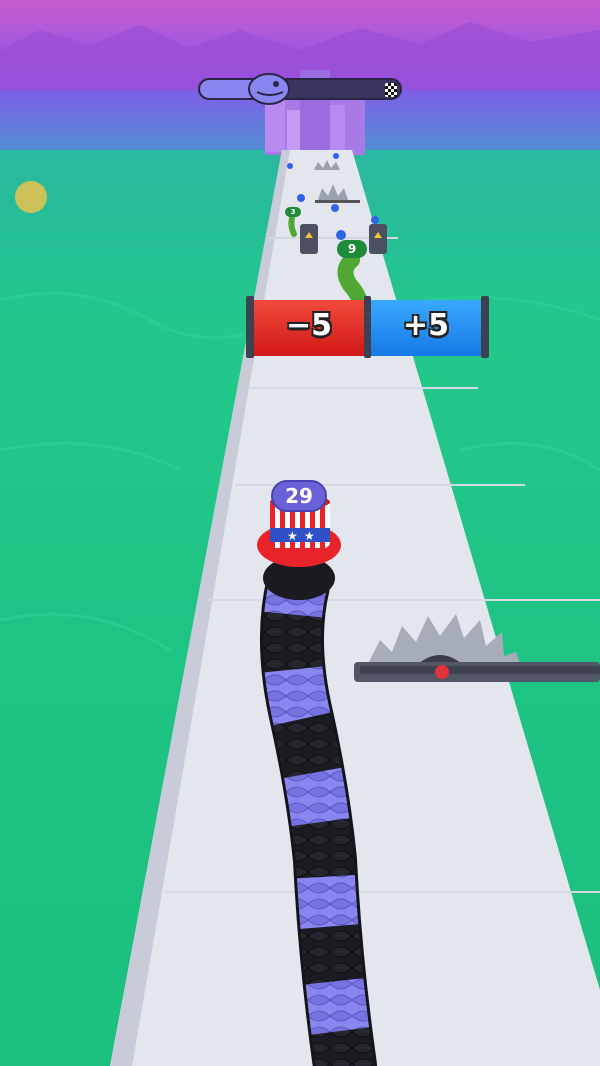  What do you see at coordinates (292, 226) in the screenshot?
I see `enemy-snake-far` at bounding box center [292, 226].